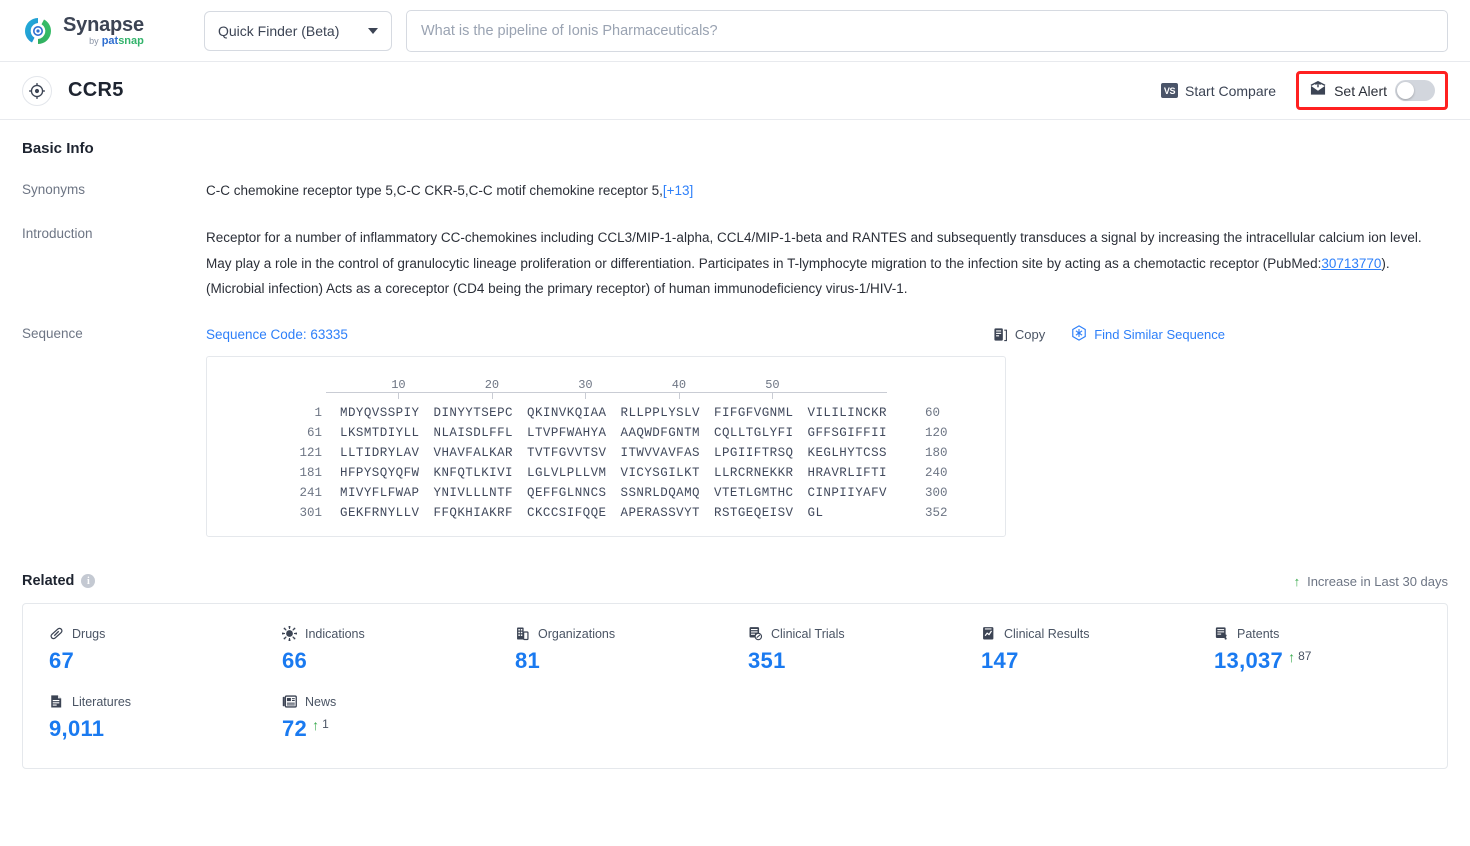 The width and height of the screenshot is (1470, 846). Describe the element at coordinates (754, 493) in the screenshot. I see `sequence-chunk: VTETLGMTHC` at that location.